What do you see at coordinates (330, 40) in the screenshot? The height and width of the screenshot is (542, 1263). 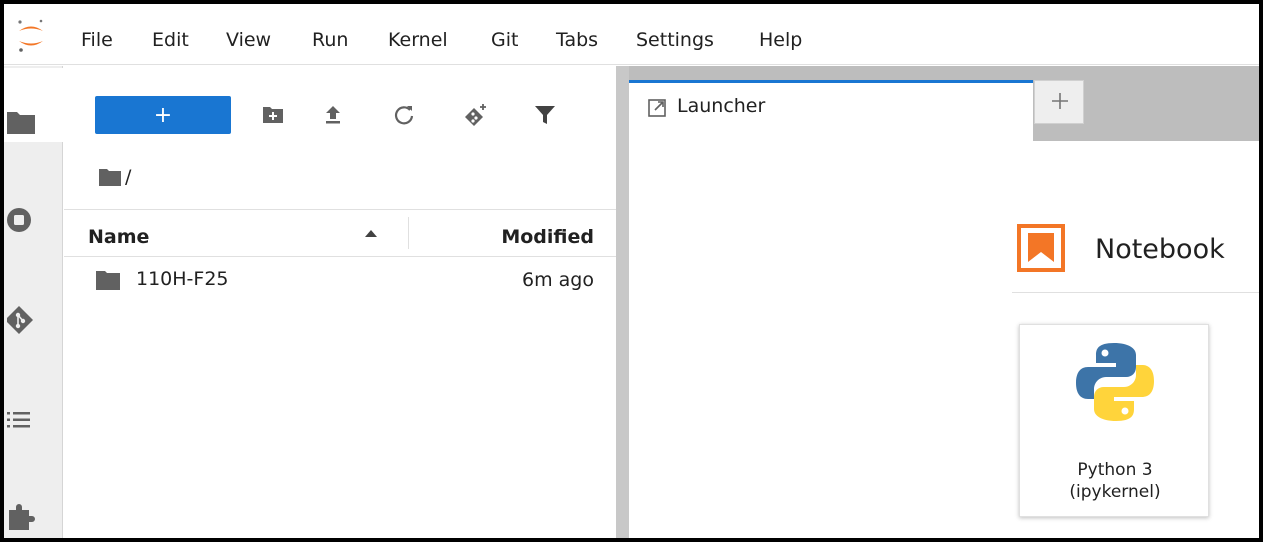 I see `menu-run: Run` at bounding box center [330, 40].